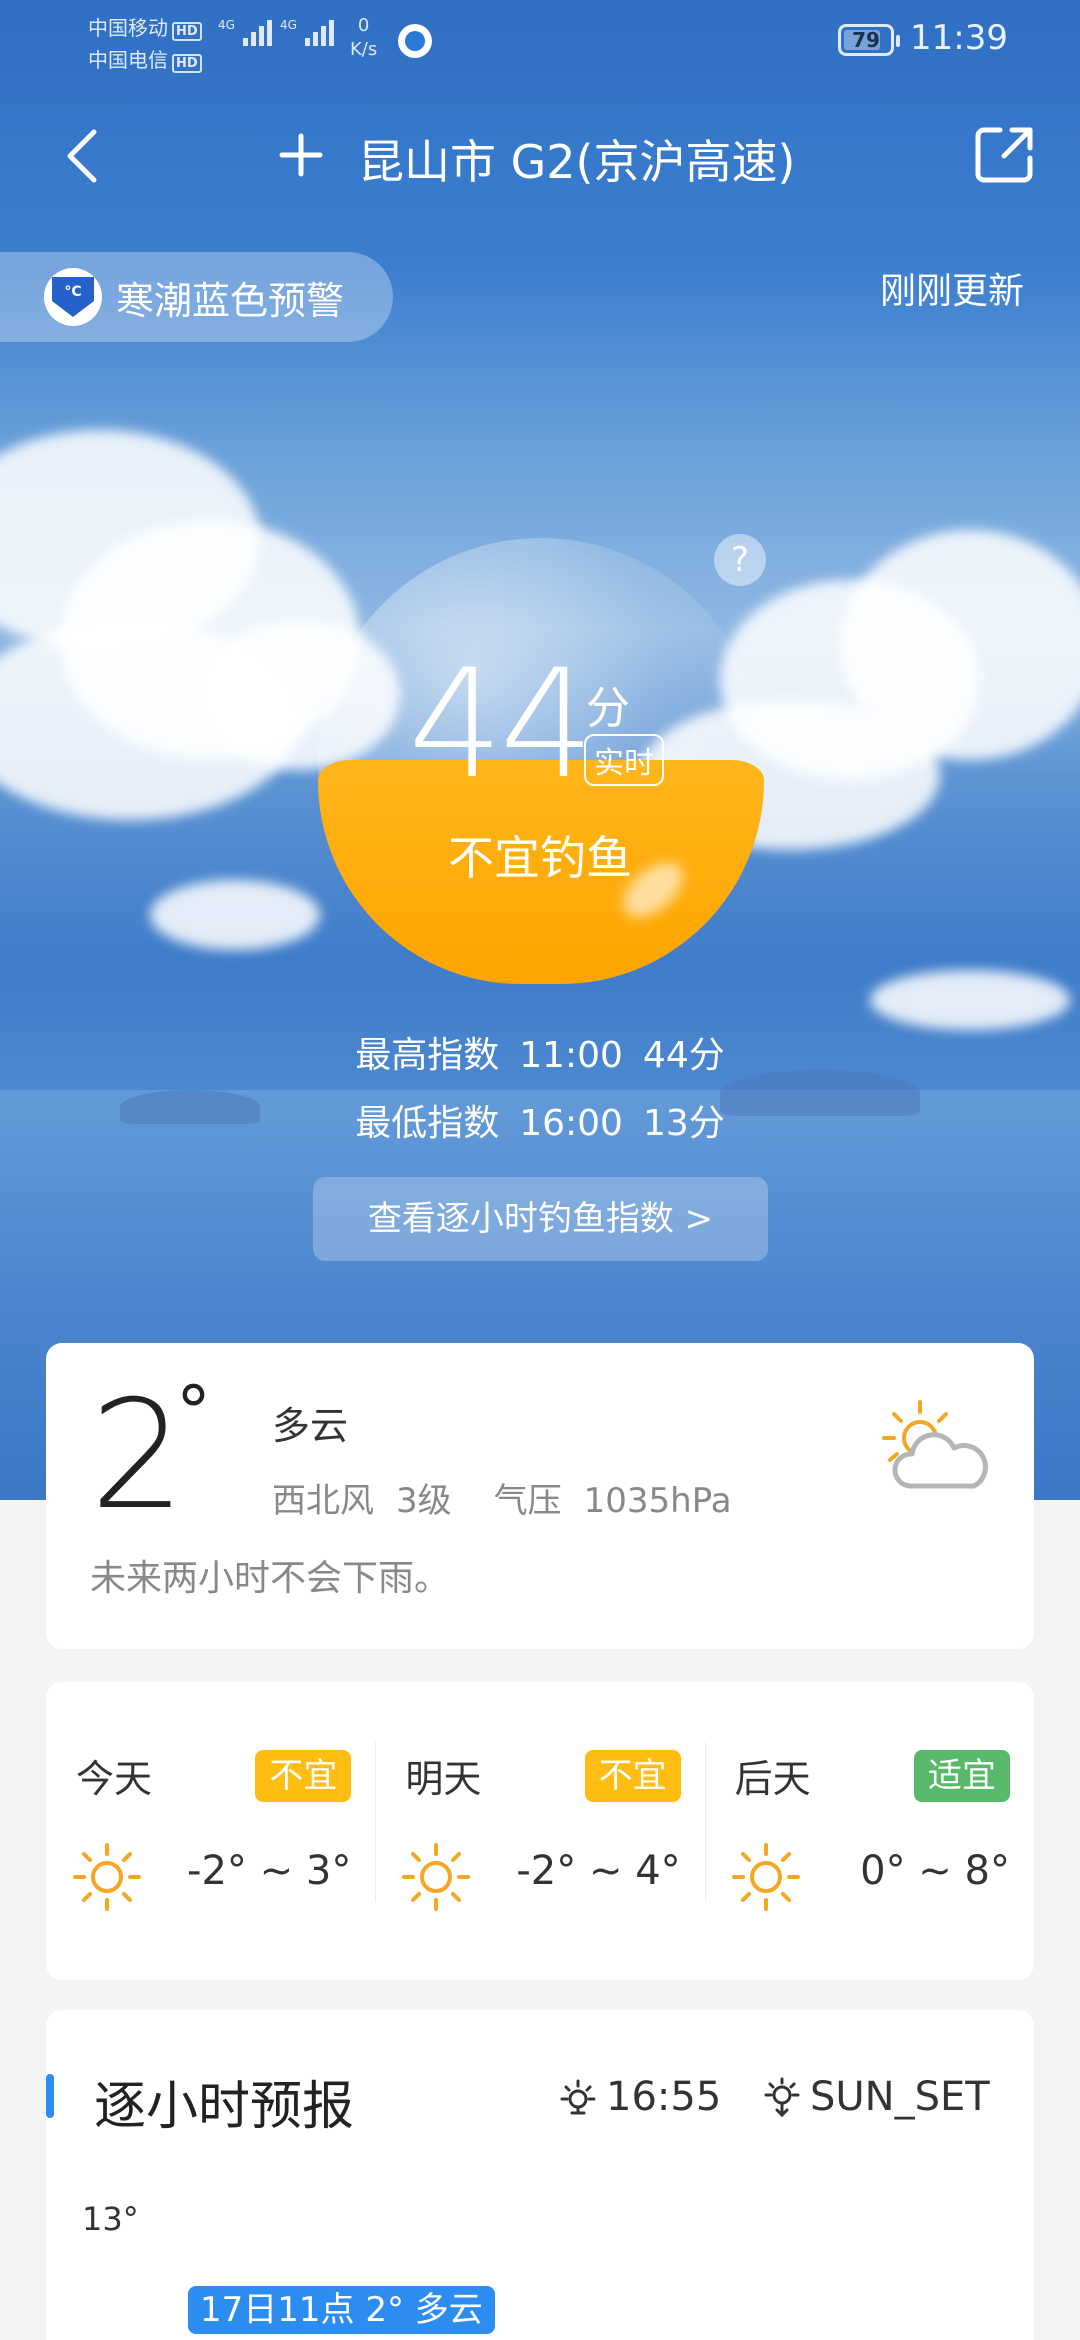 Image resolution: width=1080 pixels, height=2340 pixels. What do you see at coordinates (772, 1779) in the screenshot?
I see `day-name: 后天` at bounding box center [772, 1779].